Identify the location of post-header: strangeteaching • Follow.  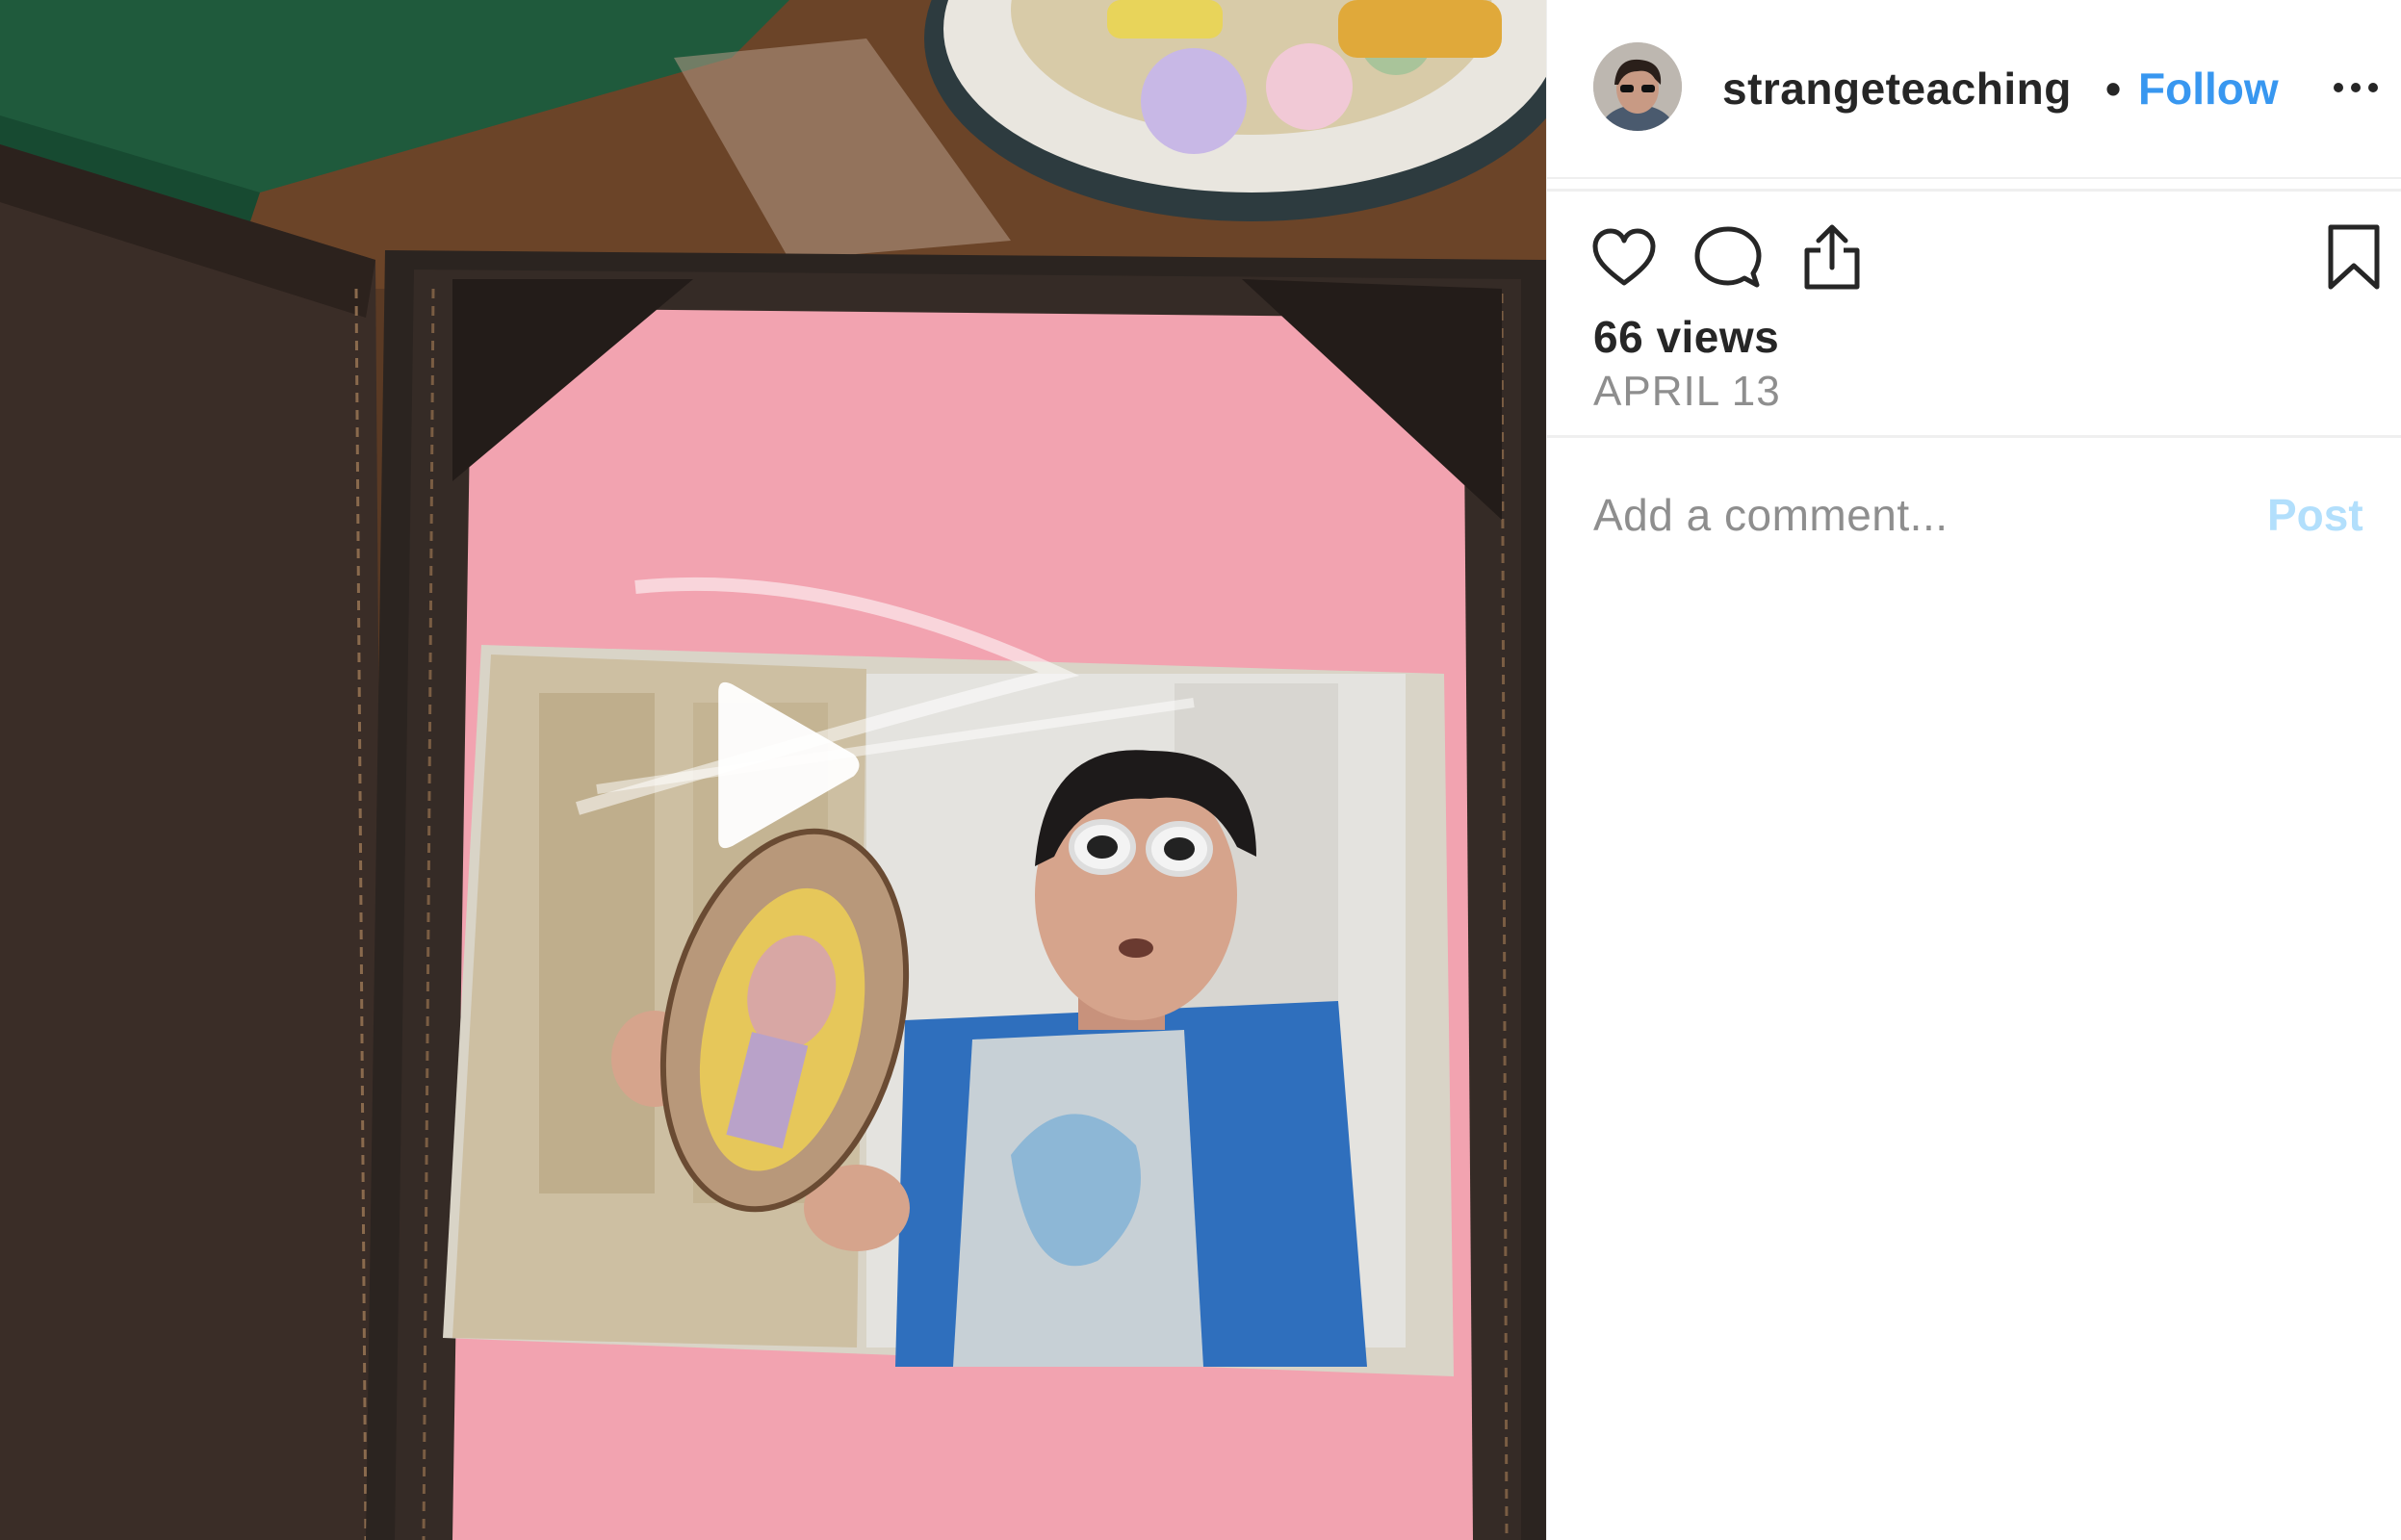
(1974, 89).